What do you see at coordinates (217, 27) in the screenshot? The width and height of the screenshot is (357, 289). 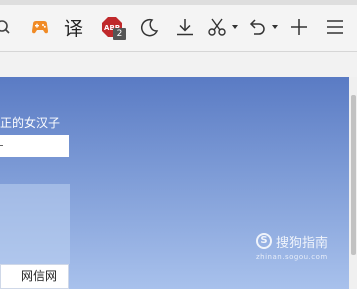 I see `screenshot-icon` at bounding box center [217, 27].